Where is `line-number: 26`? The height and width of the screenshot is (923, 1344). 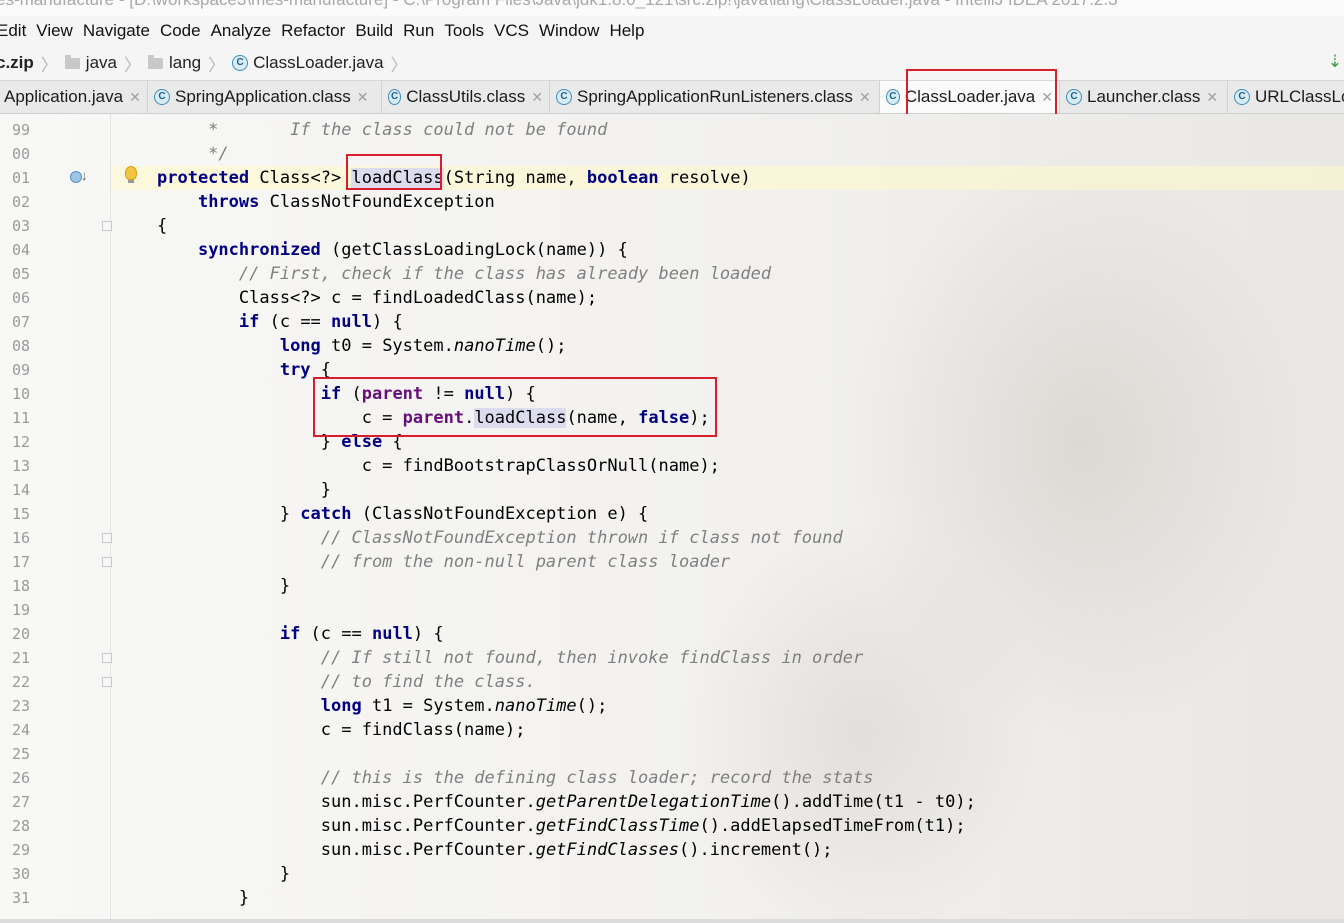
line-number: 26 is located at coordinates (20, 778).